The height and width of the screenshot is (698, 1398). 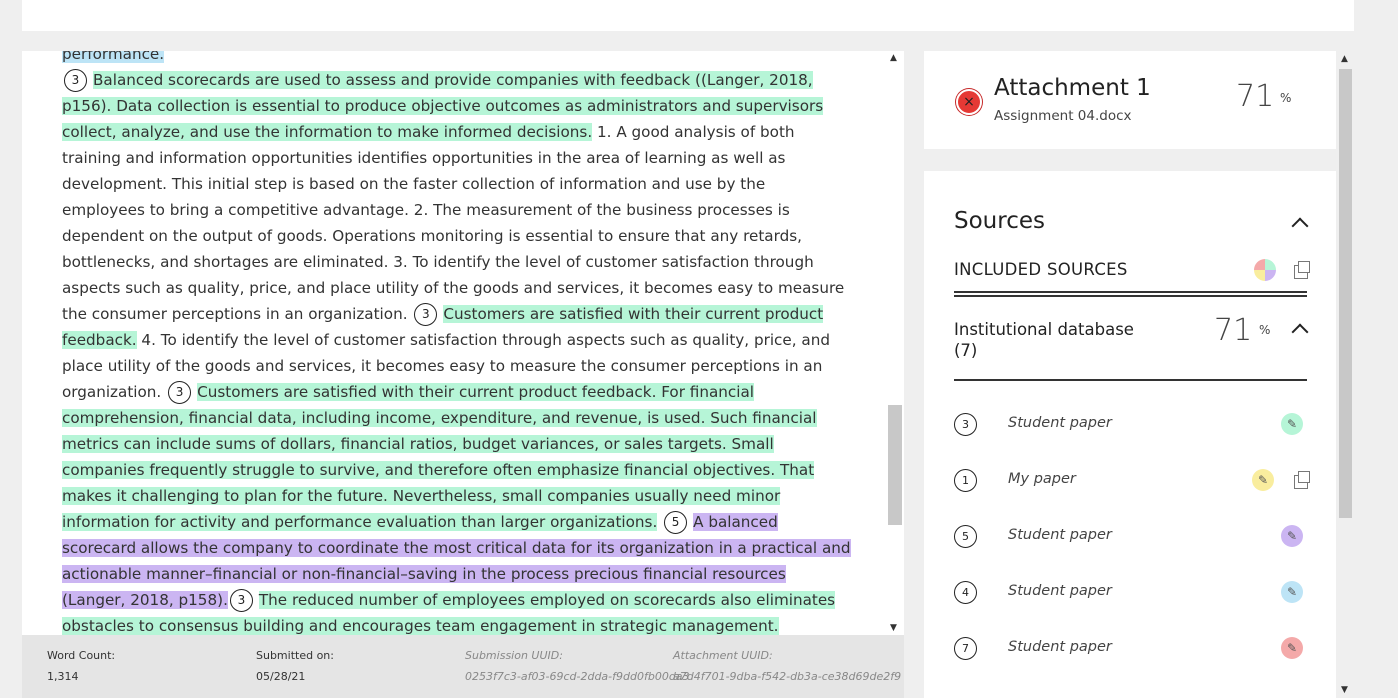 What do you see at coordinates (1134, 594) in the screenshot?
I see `source-item: 4 Student paper ✎` at bounding box center [1134, 594].